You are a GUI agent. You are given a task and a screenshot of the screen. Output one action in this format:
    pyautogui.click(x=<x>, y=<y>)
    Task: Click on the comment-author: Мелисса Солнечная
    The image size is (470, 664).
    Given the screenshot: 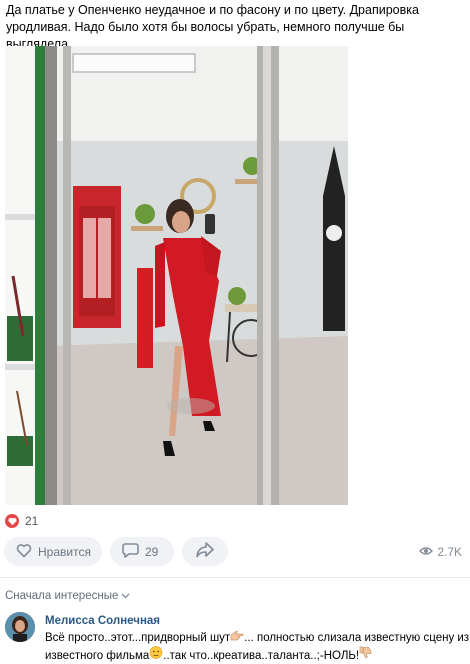 What is the action you would take?
    pyautogui.click(x=102, y=621)
    